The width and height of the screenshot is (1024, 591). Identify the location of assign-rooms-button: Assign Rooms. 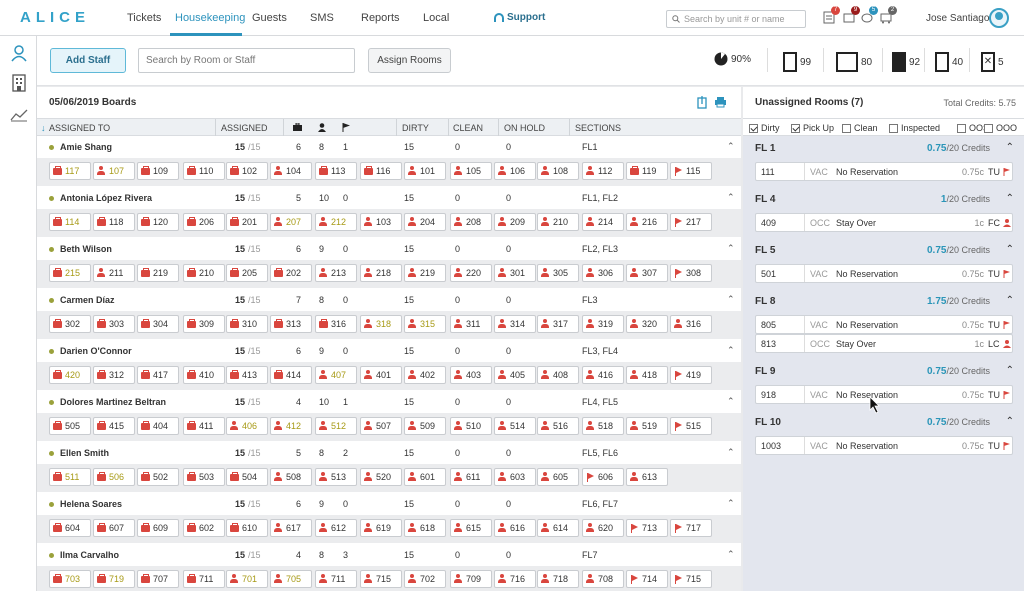
(409, 60).